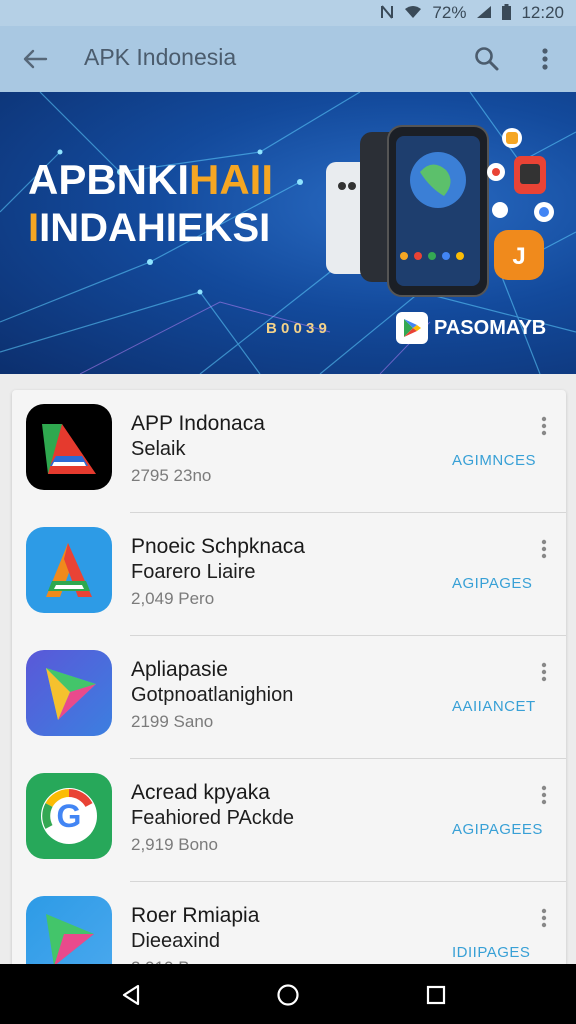 Image resolution: width=576 pixels, height=1024 pixels. I want to click on battery-percent: 72%, so click(449, 12).